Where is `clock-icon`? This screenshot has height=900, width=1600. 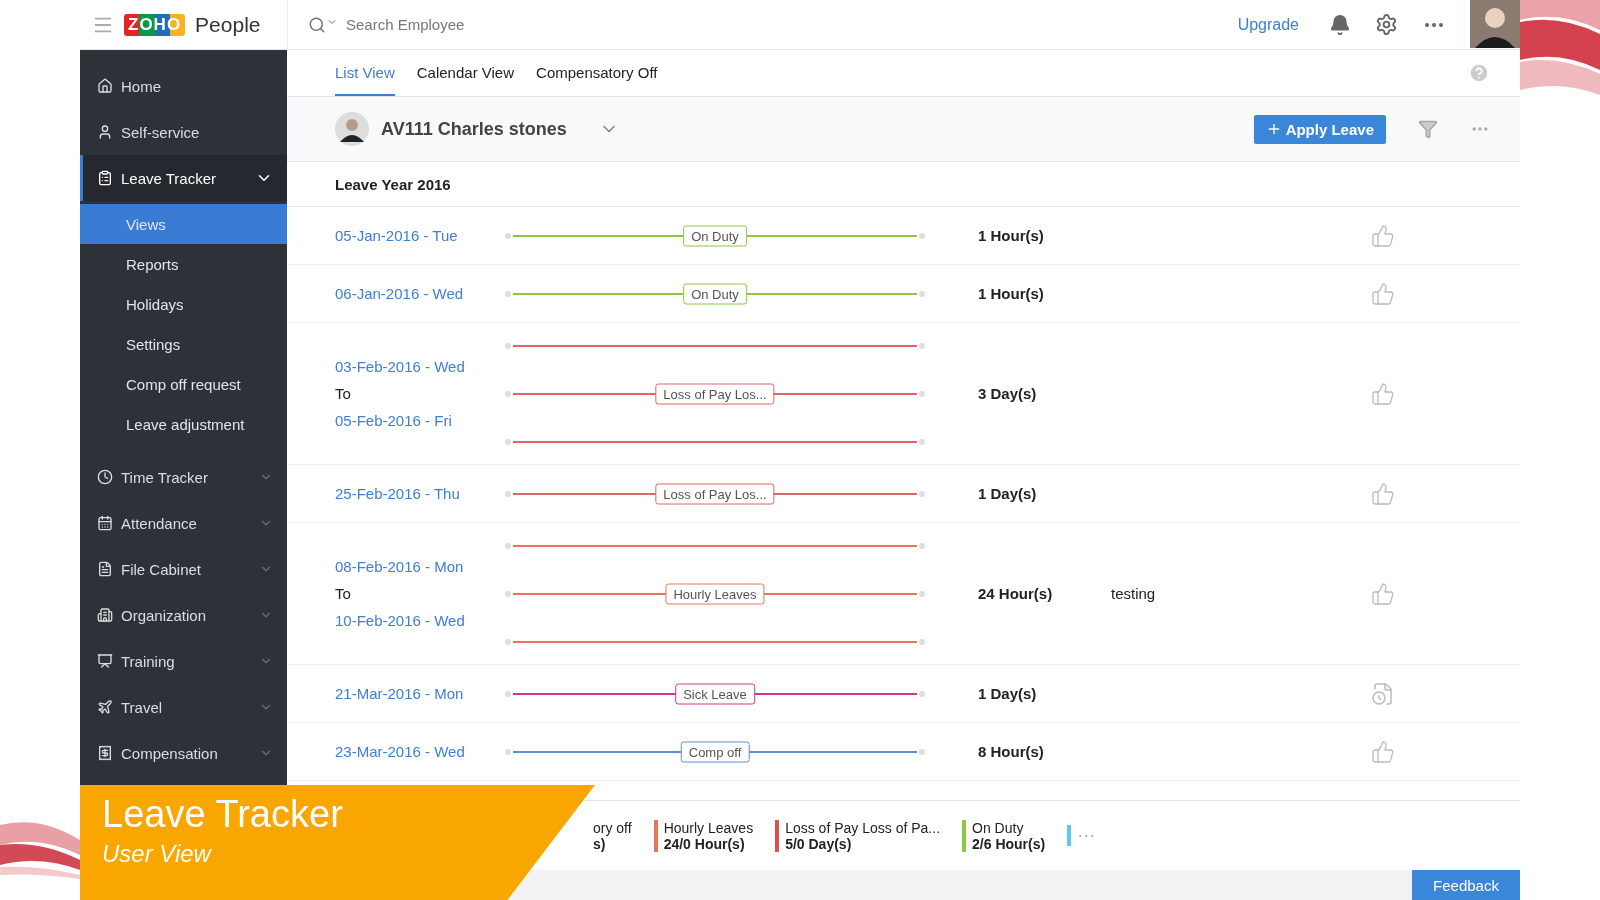
clock-icon is located at coordinates (105, 477).